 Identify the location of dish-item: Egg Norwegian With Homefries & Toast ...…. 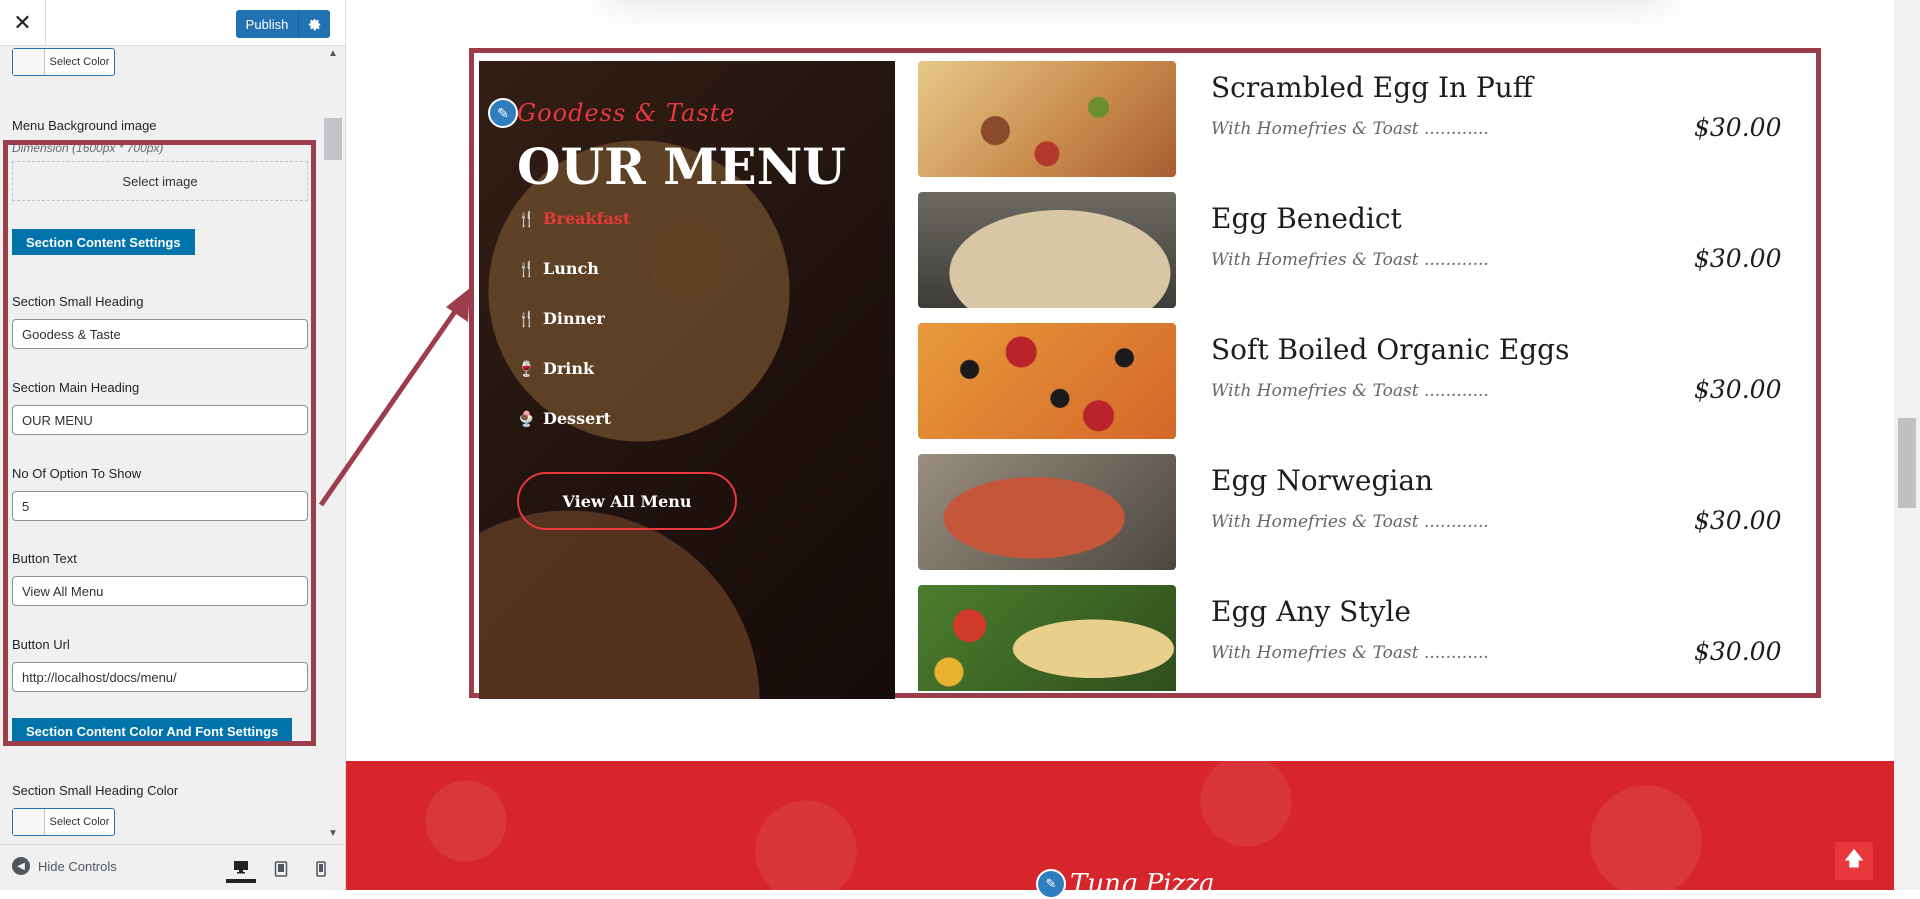
(1358, 512).